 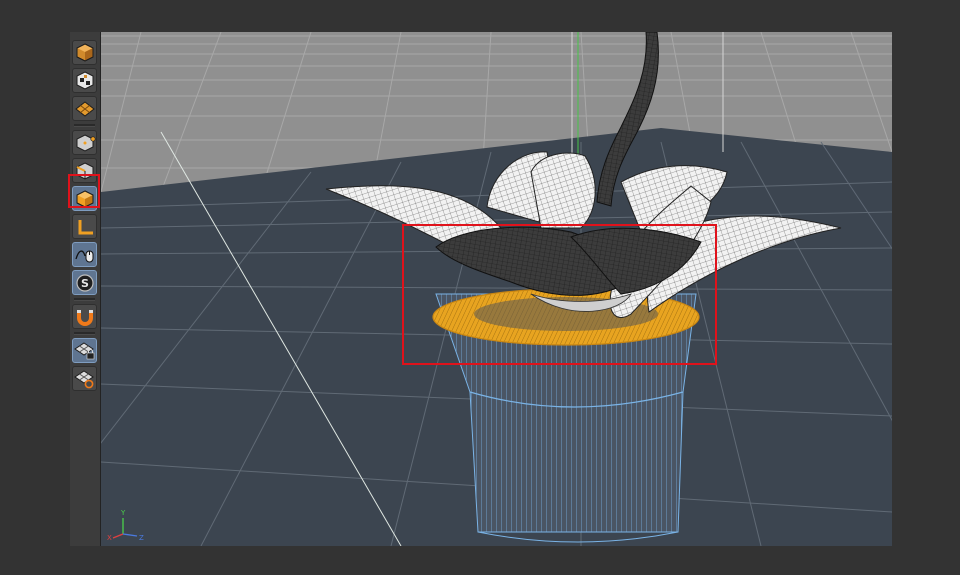 I want to click on magnet-icon, so click(x=85, y=318).